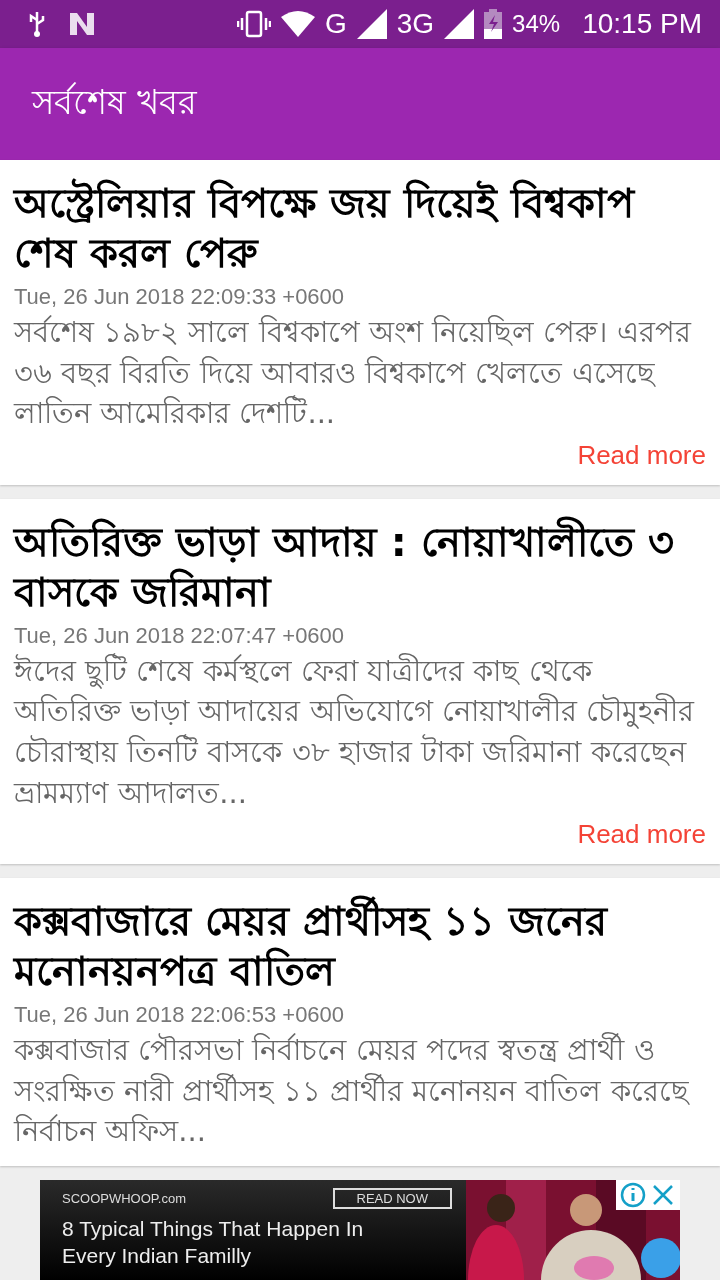 The height and width of the screenshot is (1280, 720). What do you see at coordinates (392, 1198) in the screenshot?
I see `read-now-button: READ NOW` at bounding box center [392, 1198].